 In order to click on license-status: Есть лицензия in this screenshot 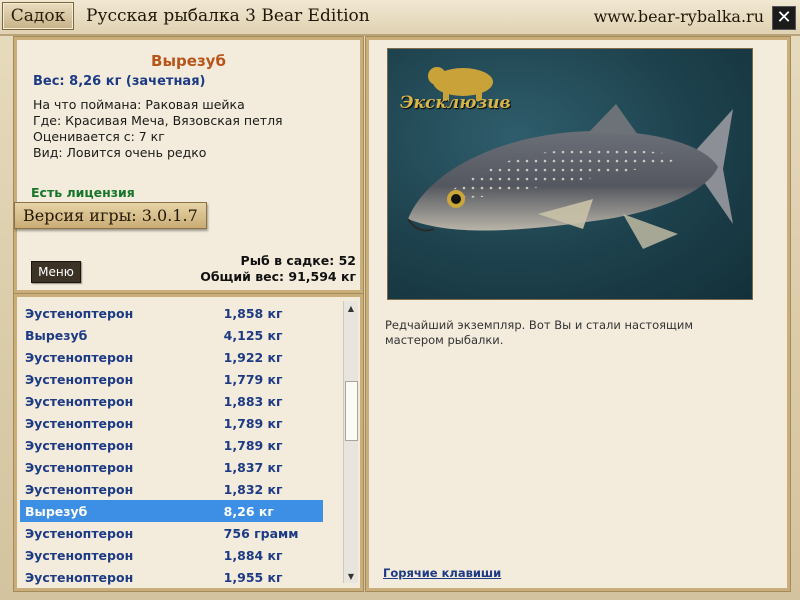, I will do `click(83, 192)`.